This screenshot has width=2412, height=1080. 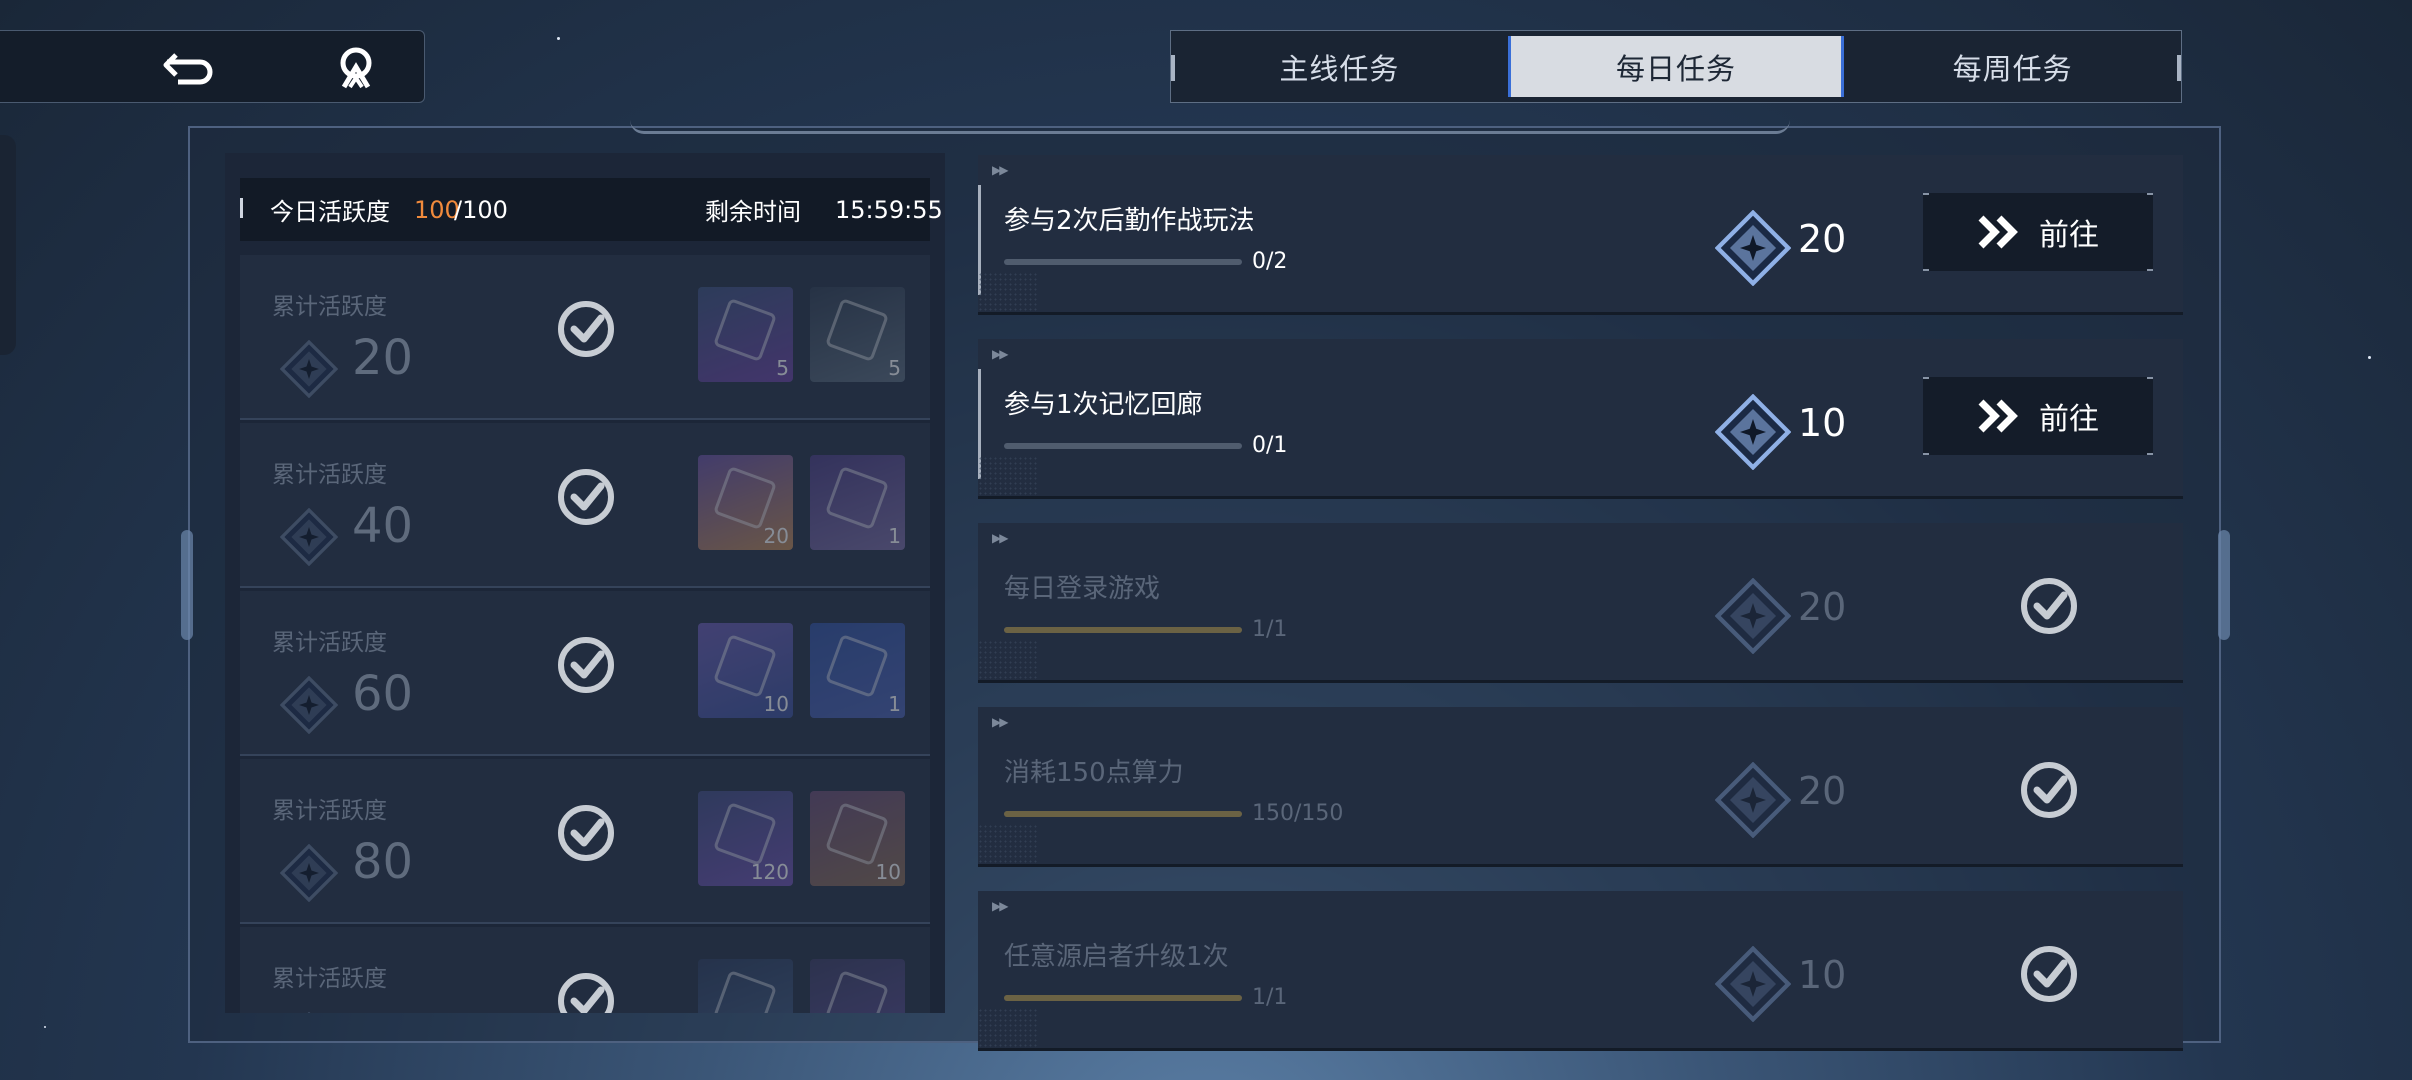 What do you see at coordinates (753, 212) in the screenshot?
I see `remaining-label: 剩余时间` at bounding box center [753, 212].